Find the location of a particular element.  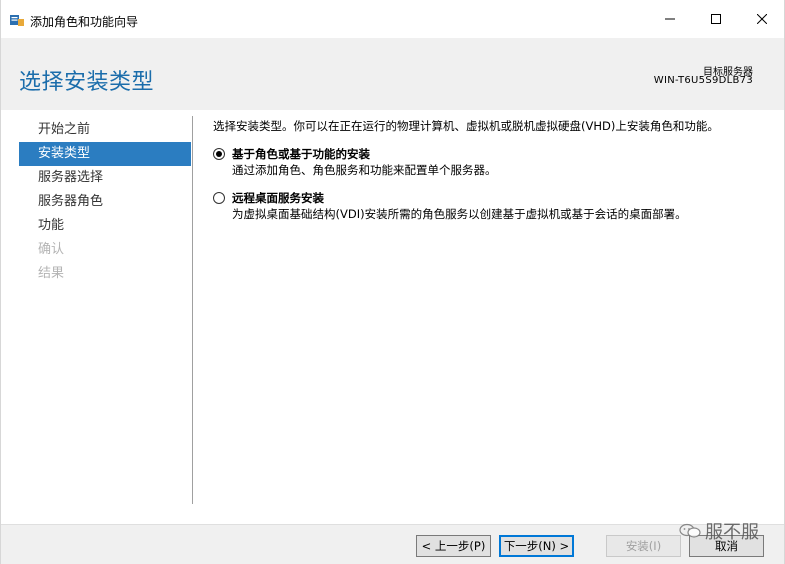

role-based-description: 通过添加角色、角色服务和功能来配置单个服务器。 is located at coordinates (364, 170).